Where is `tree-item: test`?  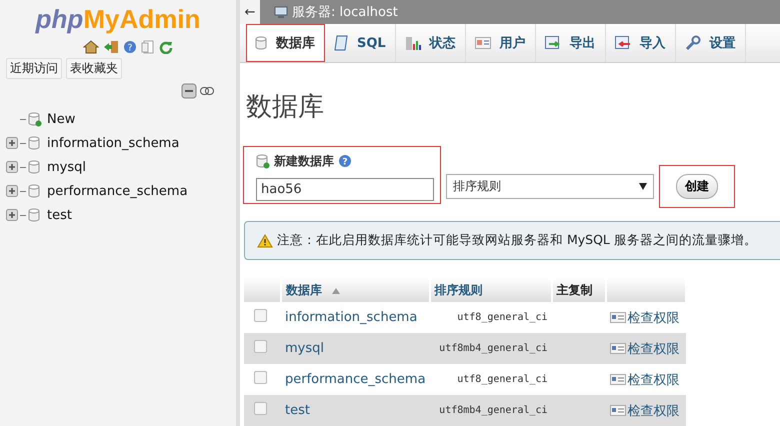
tree-item: test is located at coordinates (59, 215).